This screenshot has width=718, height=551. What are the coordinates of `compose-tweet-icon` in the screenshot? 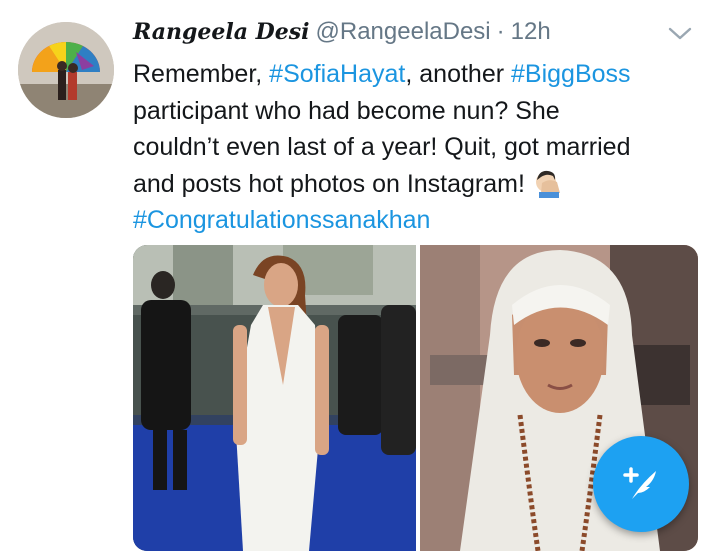 It's located at (639, 483).